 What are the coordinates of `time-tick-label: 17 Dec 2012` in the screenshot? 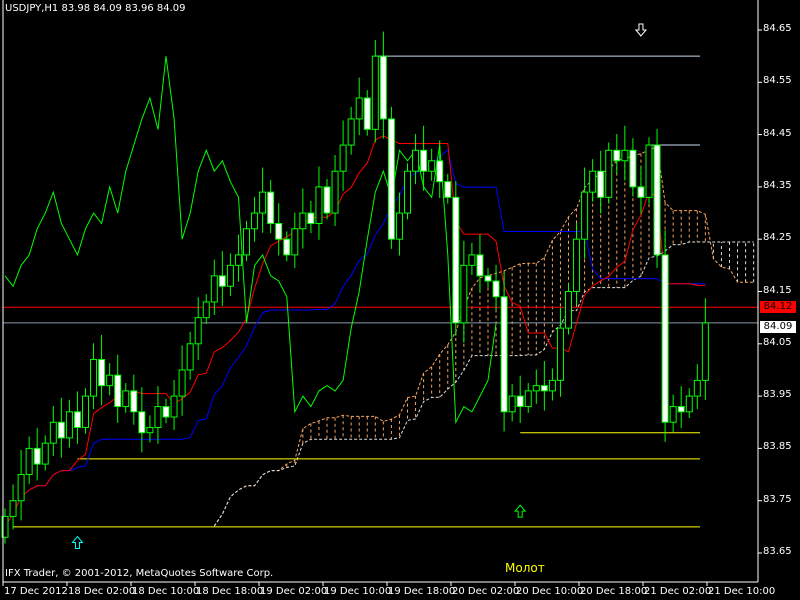 It's located at (36, 591).